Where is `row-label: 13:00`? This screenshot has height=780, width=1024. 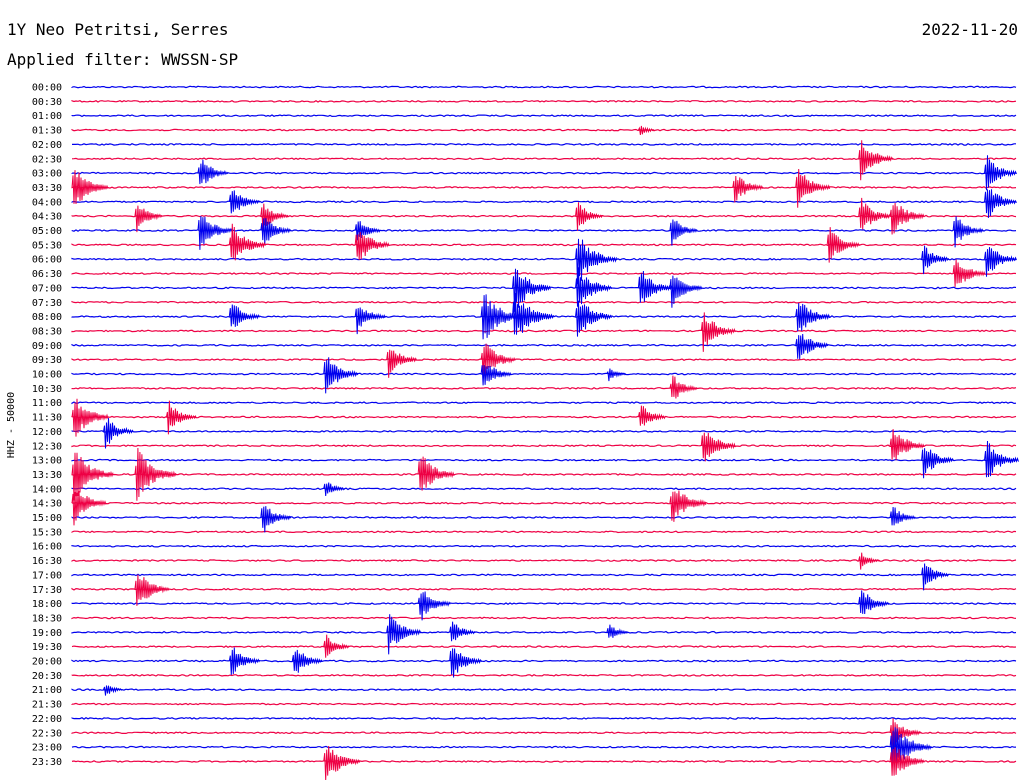
row-label: 13:00 is located at coordinates (47, 461).